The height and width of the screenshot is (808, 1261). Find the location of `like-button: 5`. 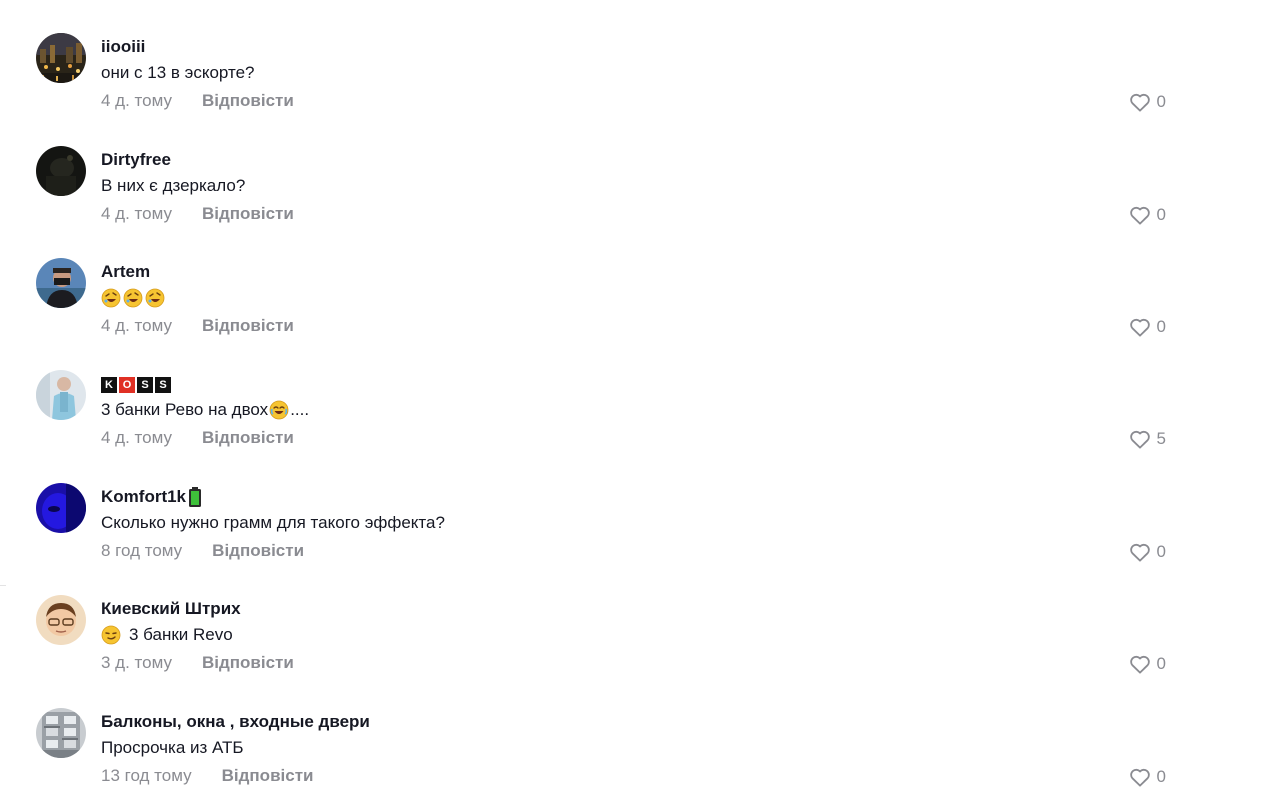

like-button: 5 is located at coordinates (1147, 439).